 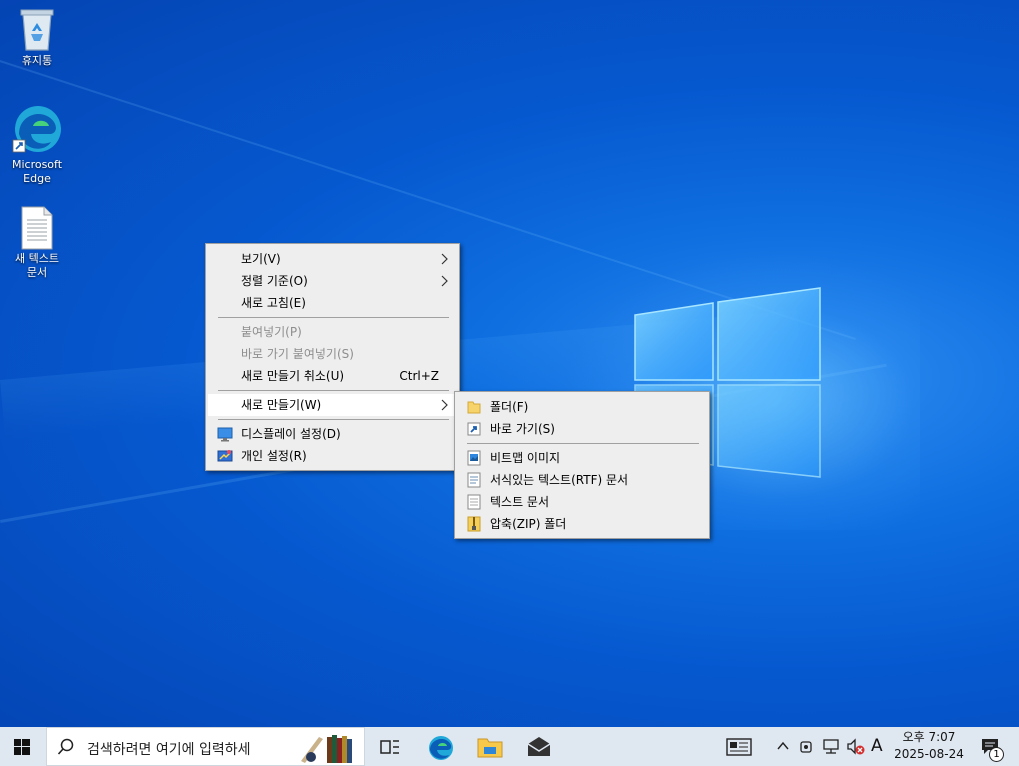 I want to click on menu-item-label: 새로 만들기 취소(U), so click(x=293, y=376).